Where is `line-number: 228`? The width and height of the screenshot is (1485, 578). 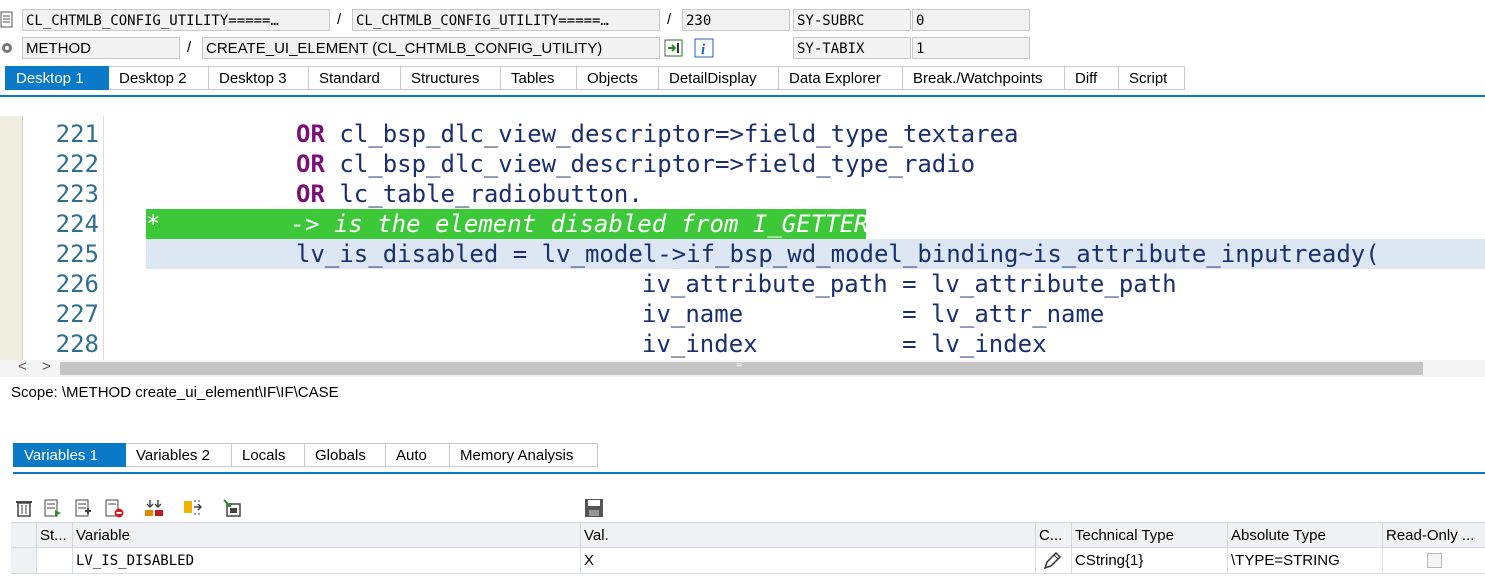
line-number: 228 is located at coordinates (77, 344).